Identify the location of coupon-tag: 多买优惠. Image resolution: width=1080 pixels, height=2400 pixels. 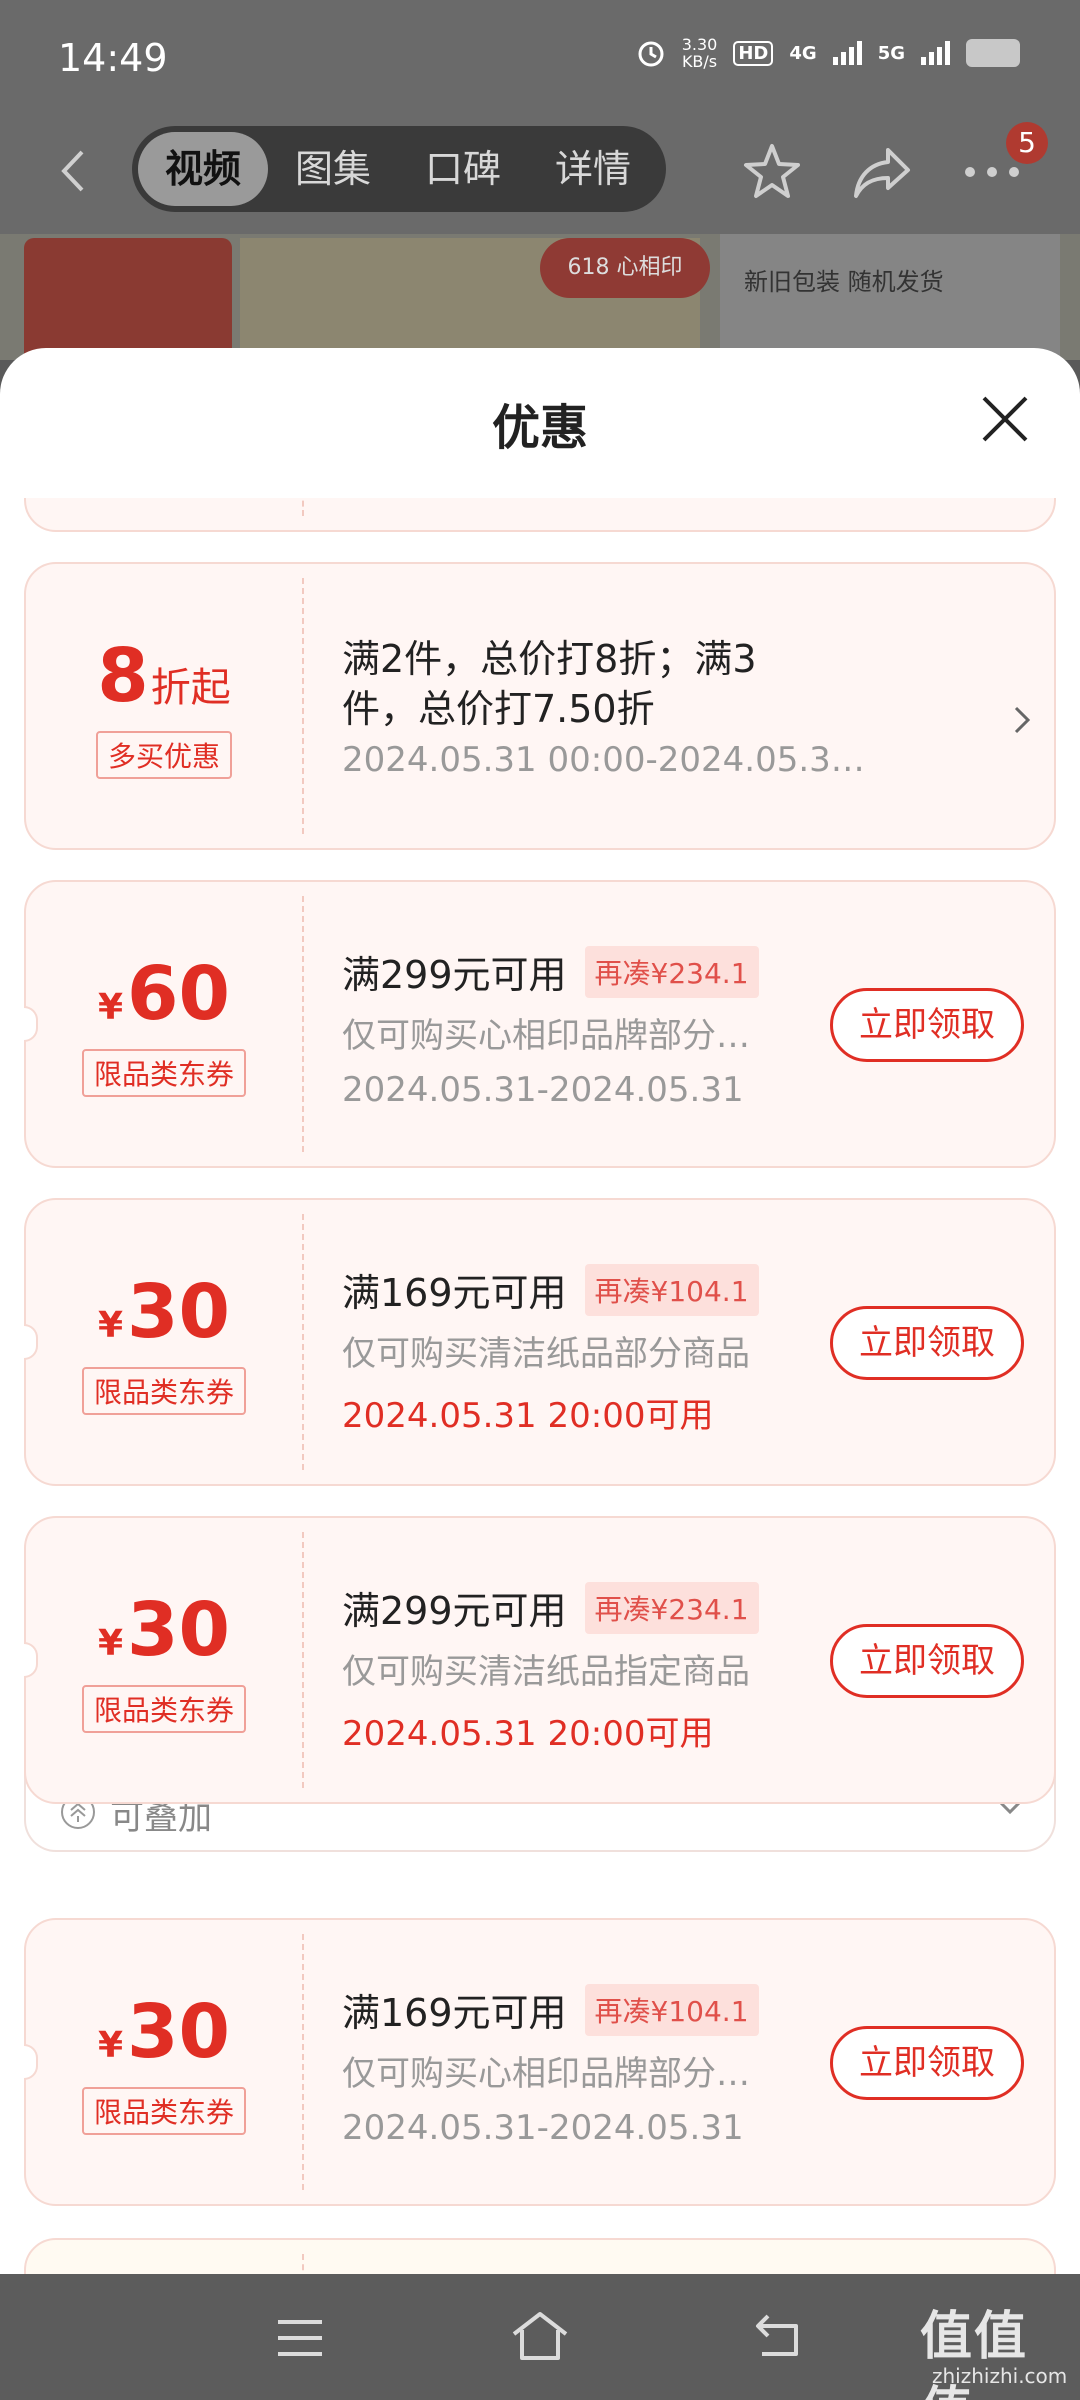
(163, 755).